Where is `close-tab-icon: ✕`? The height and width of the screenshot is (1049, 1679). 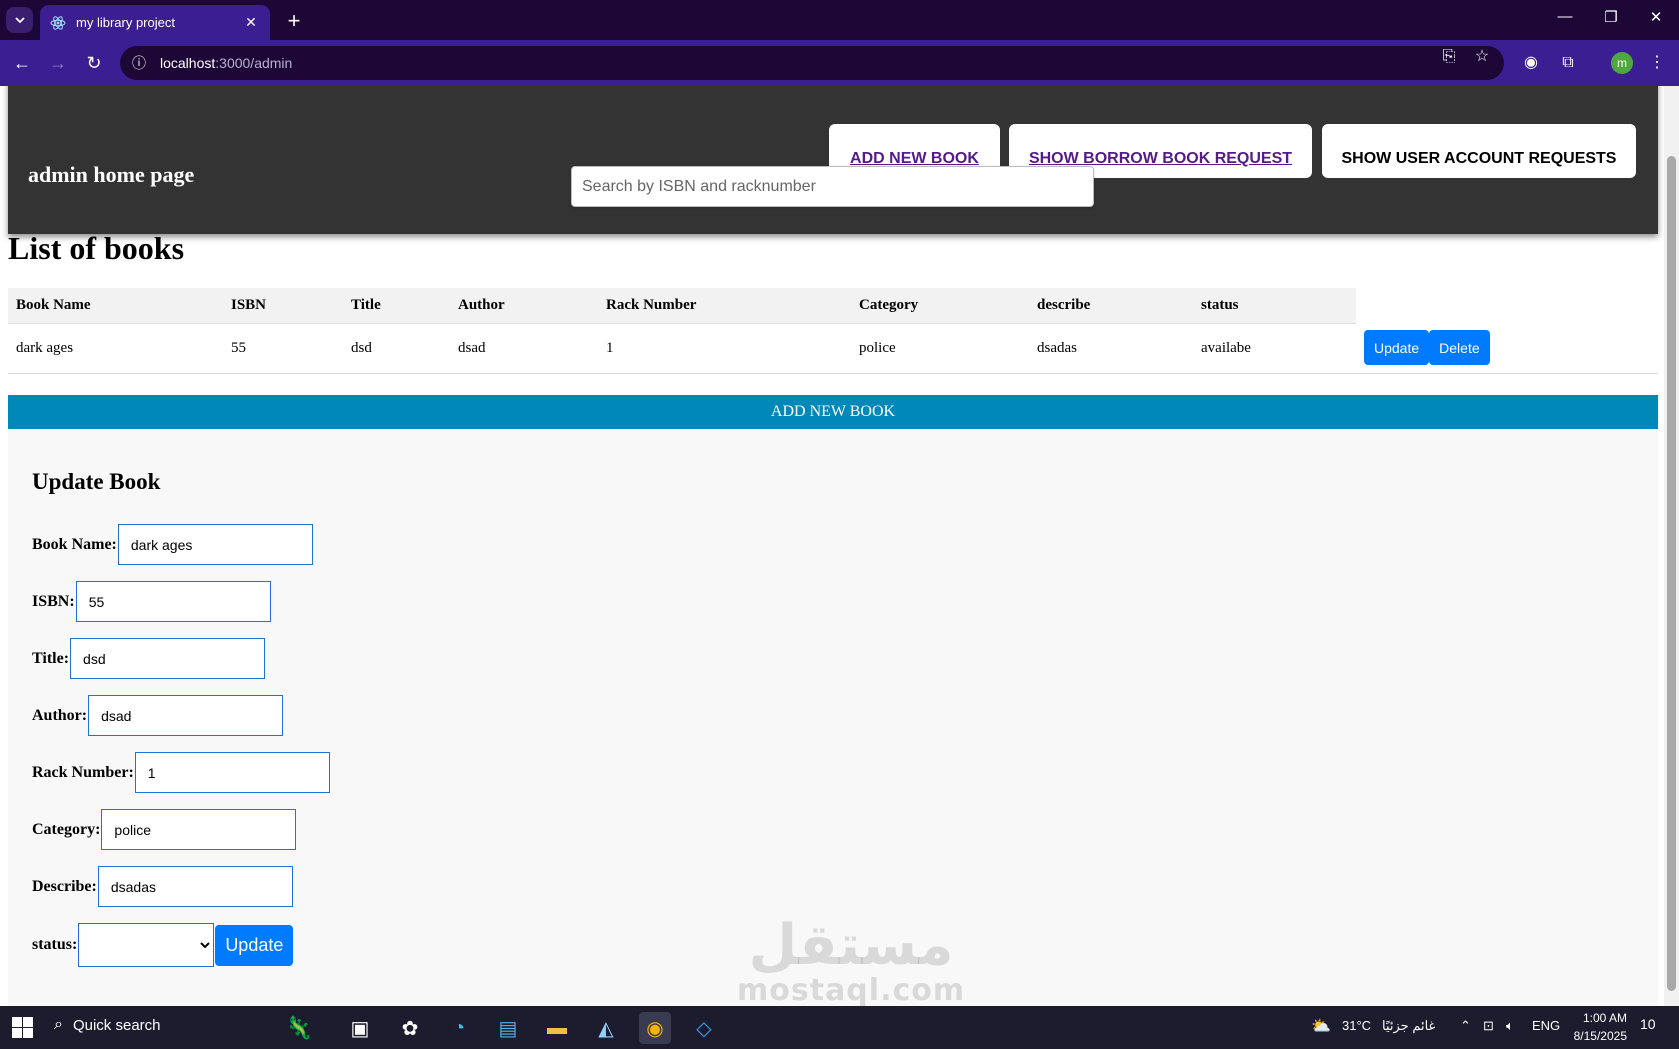 close-tab-icon: ✕ is located at coordinates (251, 22).